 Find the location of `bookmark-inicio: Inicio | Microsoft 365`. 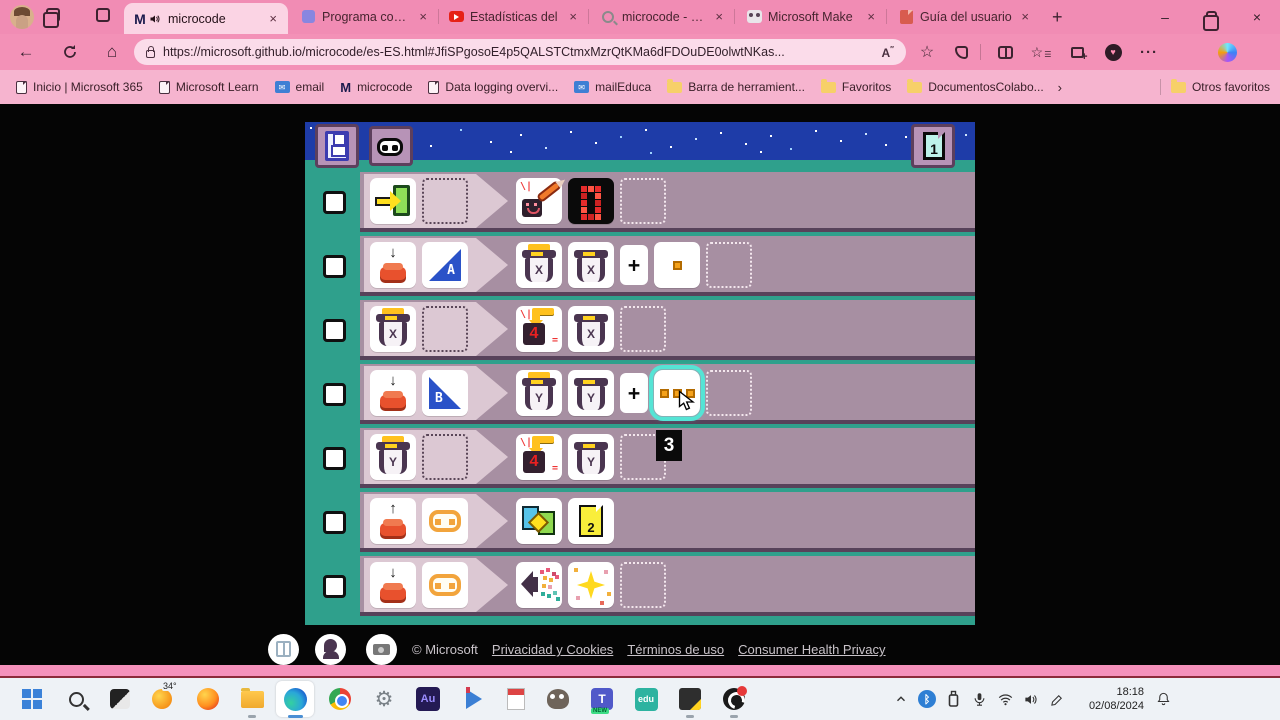

bookmark-inicio: Inicio | Microsoft 365 is located at coordinates (79, 87).